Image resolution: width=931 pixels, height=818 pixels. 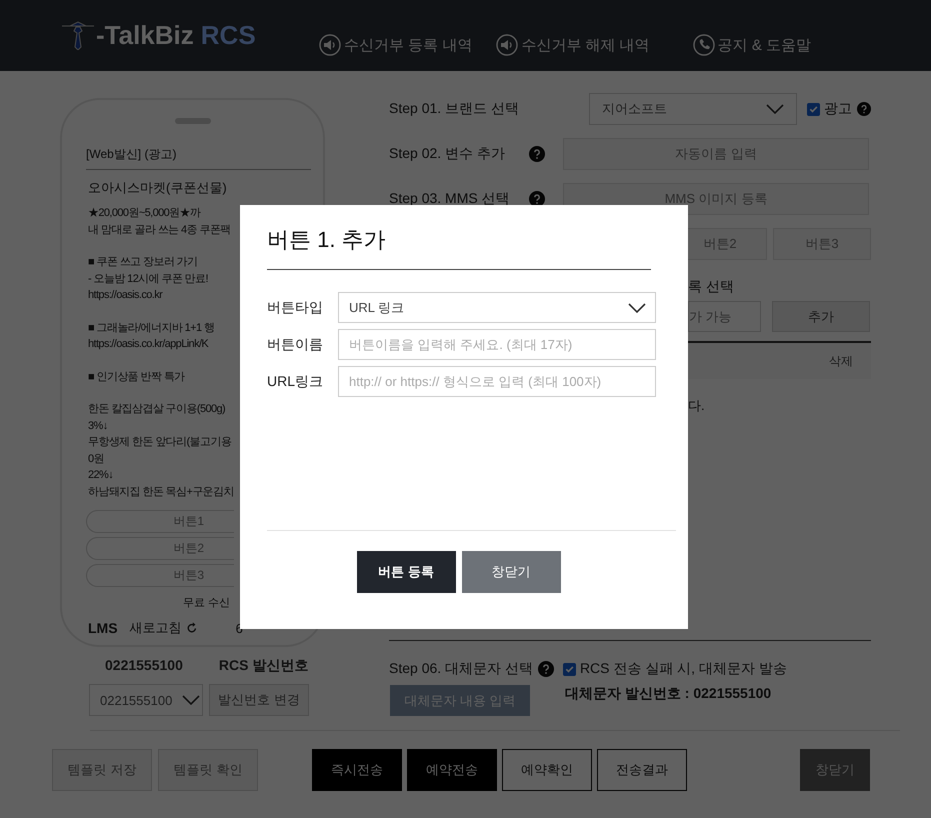 I want to click on refresh-link: 새로고침, so click(x=164, y=628).